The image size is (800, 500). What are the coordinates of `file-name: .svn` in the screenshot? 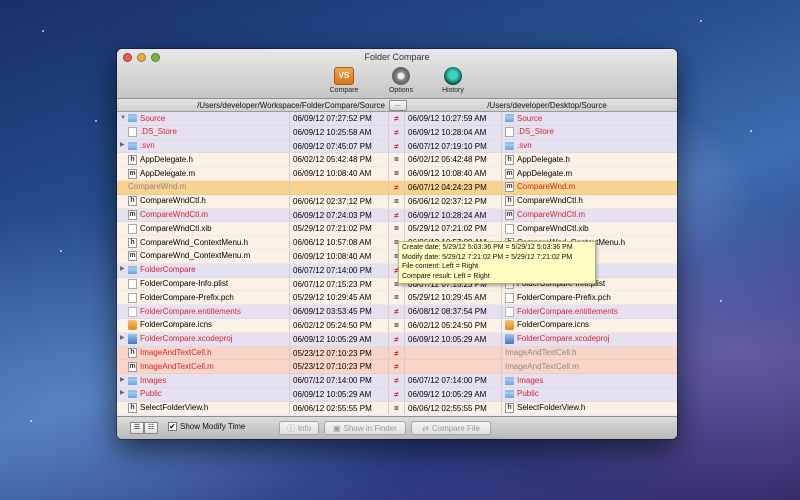 It's located at (524, 146).